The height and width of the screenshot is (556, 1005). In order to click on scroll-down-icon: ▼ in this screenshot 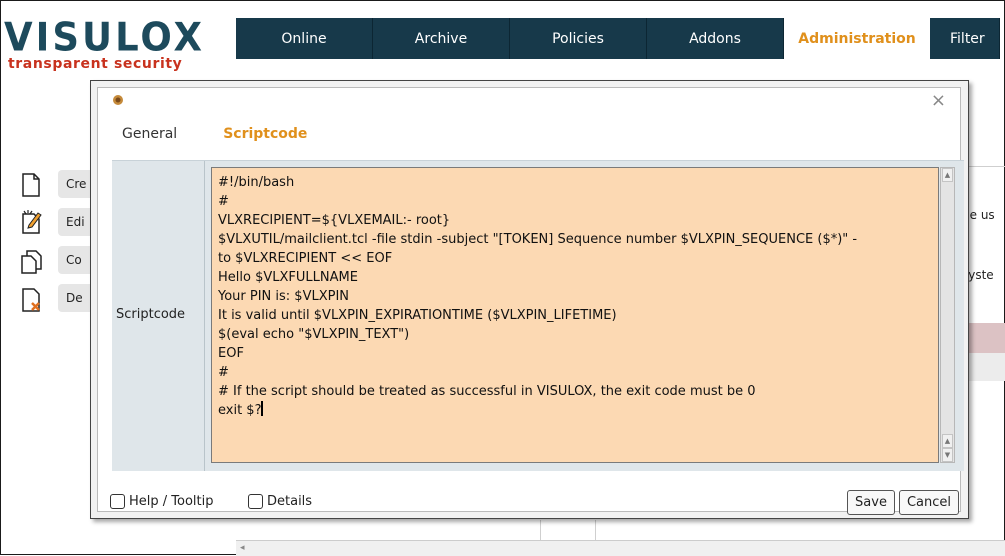, I will do `click(947, 455)`.